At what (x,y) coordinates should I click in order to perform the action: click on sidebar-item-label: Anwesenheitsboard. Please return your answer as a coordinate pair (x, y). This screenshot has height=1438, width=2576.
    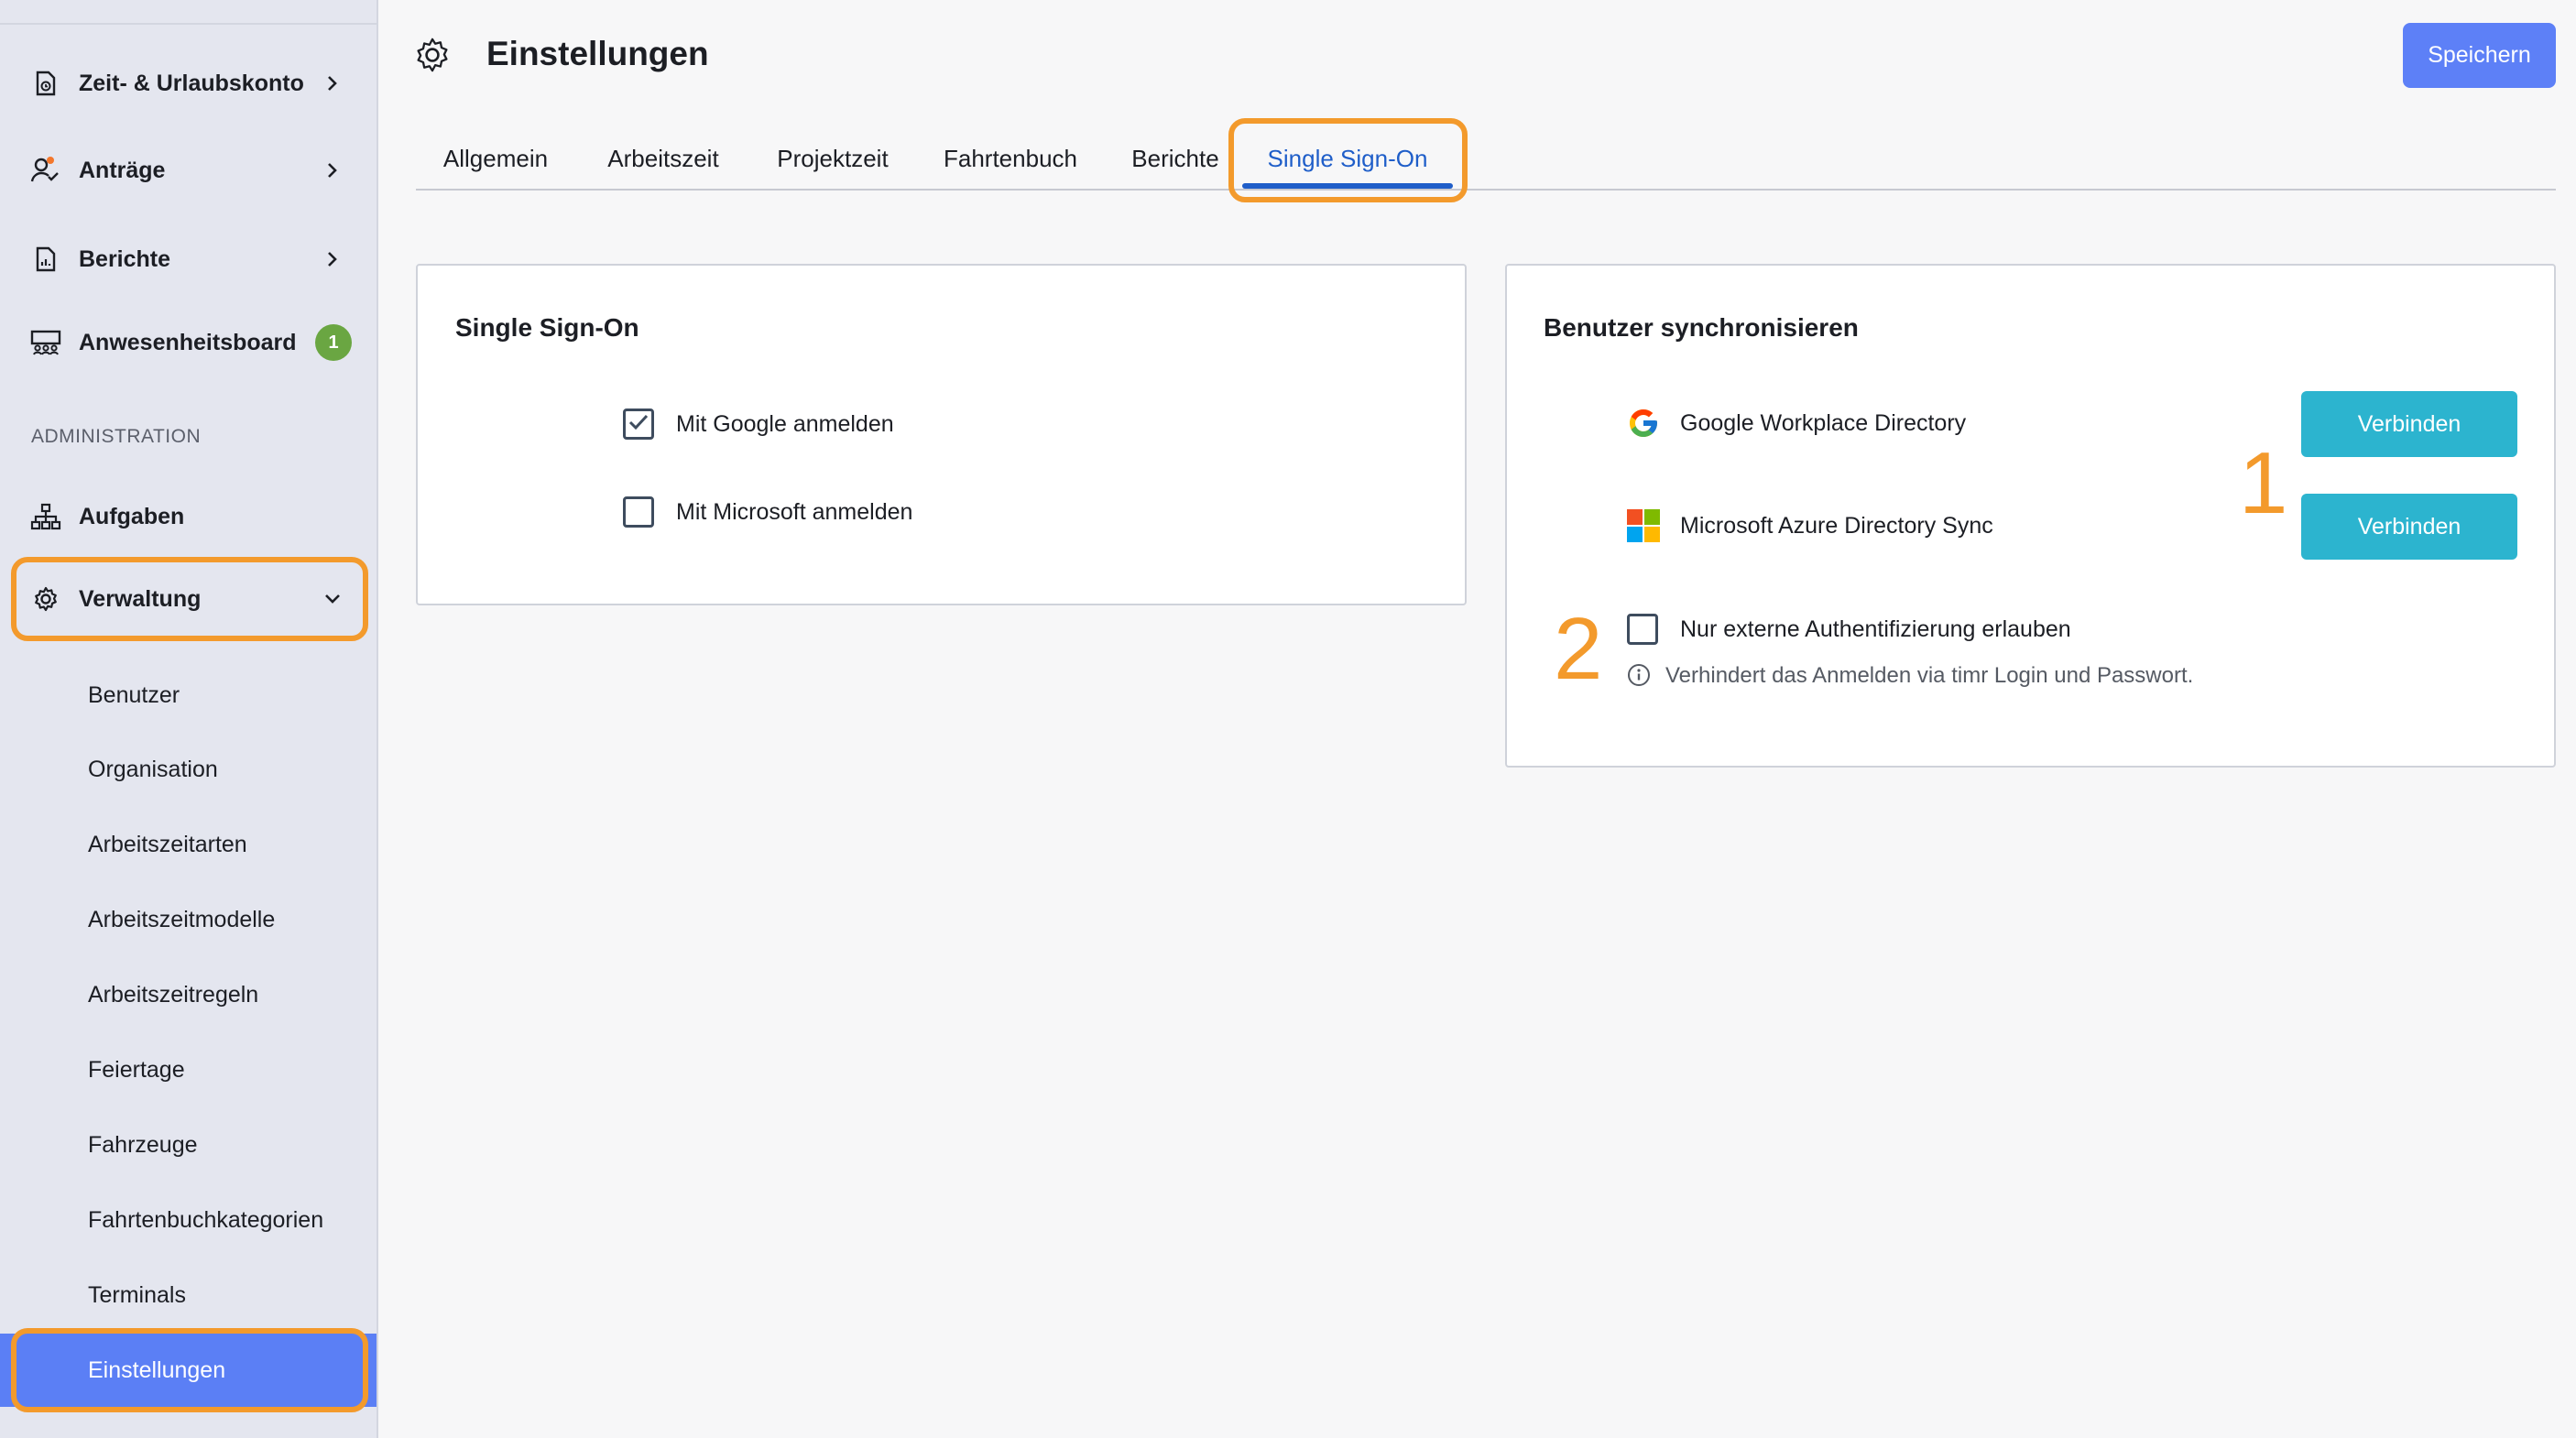
    Looking at the image, I should click on (188, 342).